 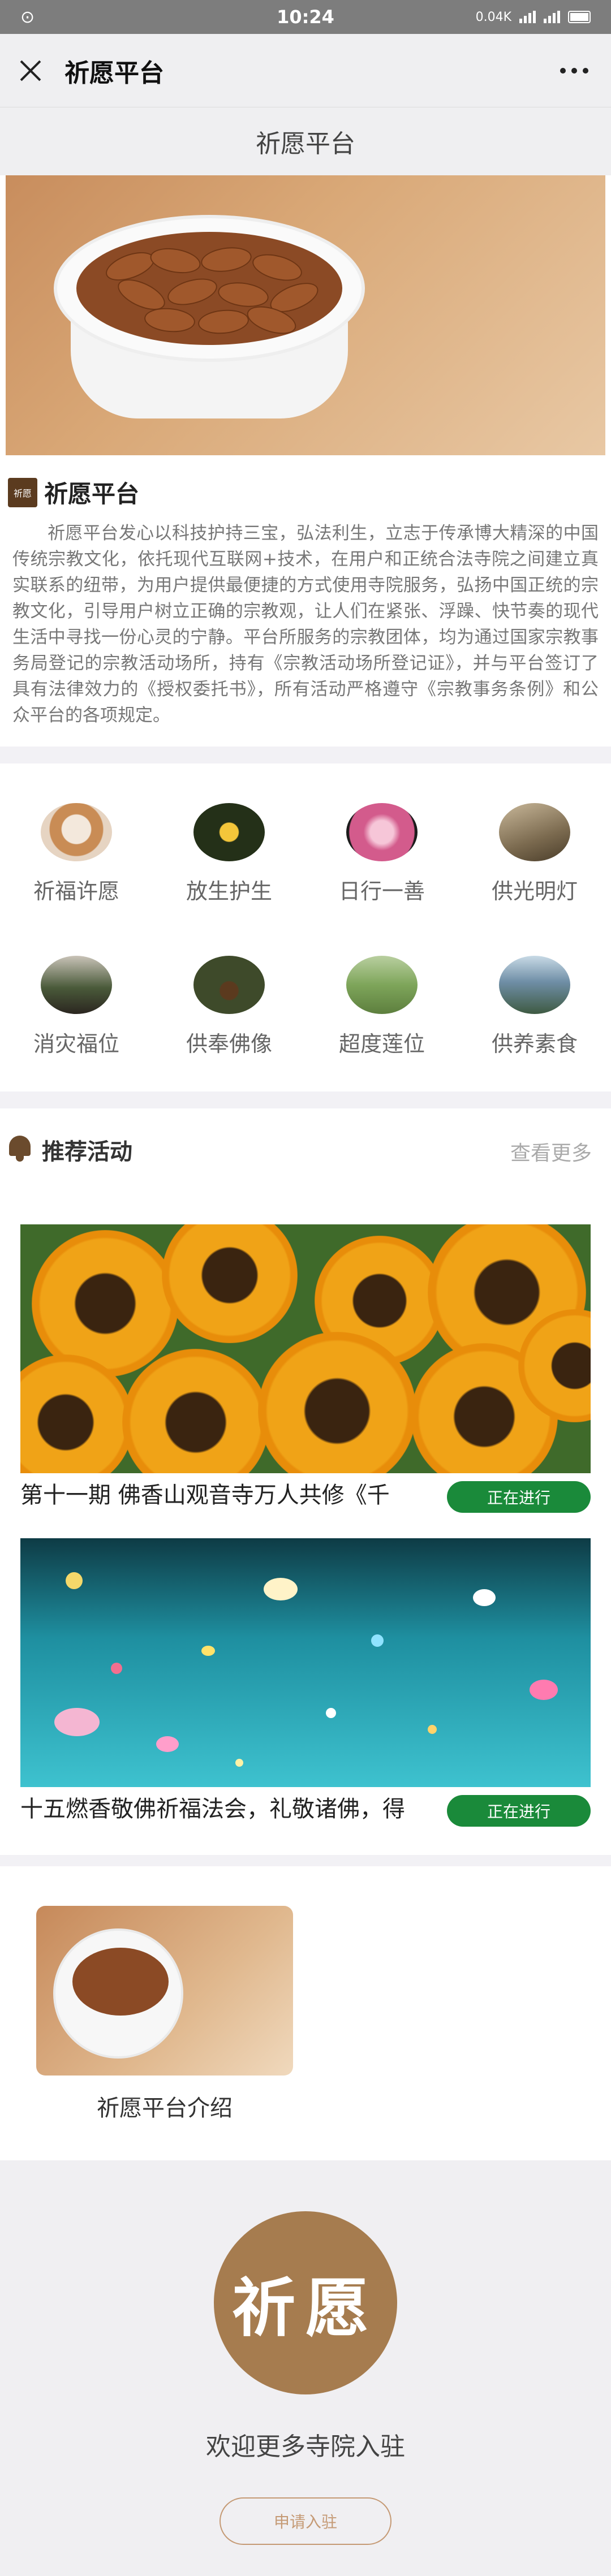 What do you see at coordinates (305, 141) in the screenshot?
I see `page-title: 祈愿平台` at bounding box center [305, 141].